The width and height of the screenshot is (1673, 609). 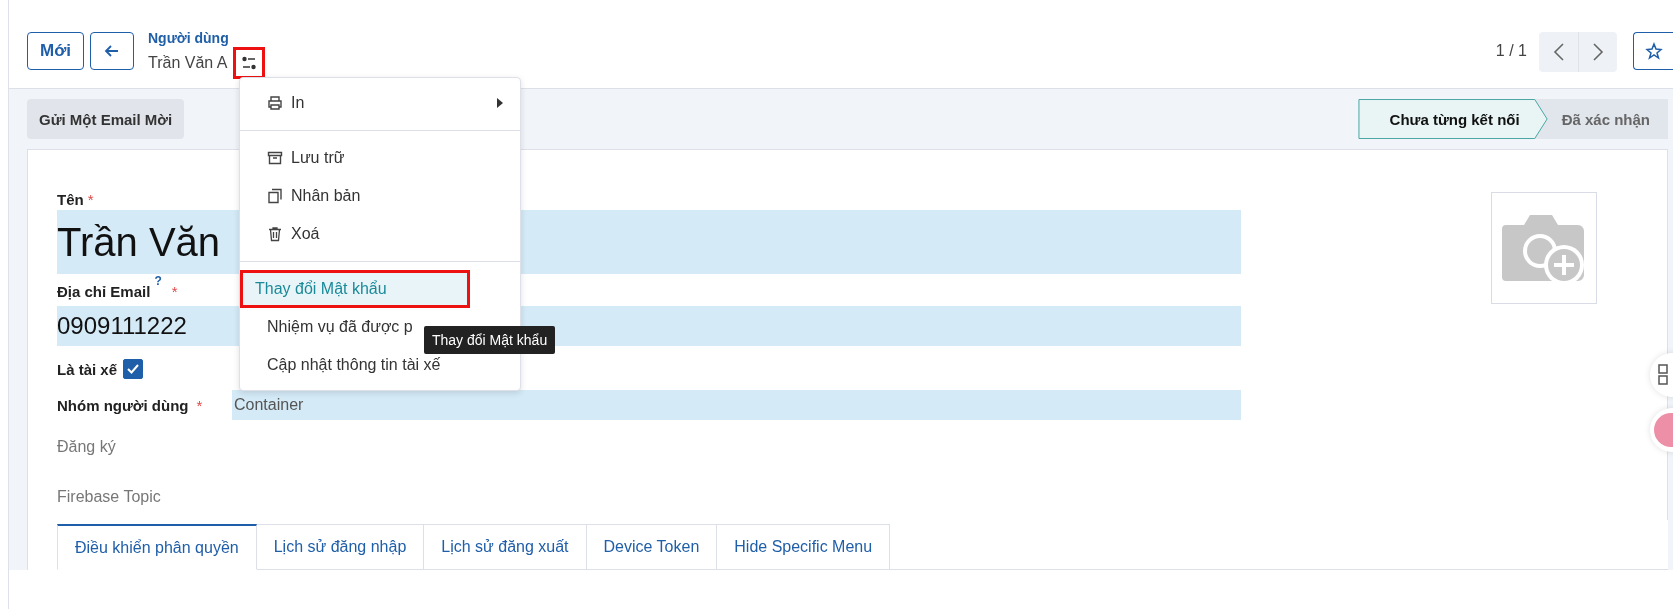 What do you see at coordinates (275, 158) in the screenshot?
I see `archive-icon` at bounding box center [275, 158].